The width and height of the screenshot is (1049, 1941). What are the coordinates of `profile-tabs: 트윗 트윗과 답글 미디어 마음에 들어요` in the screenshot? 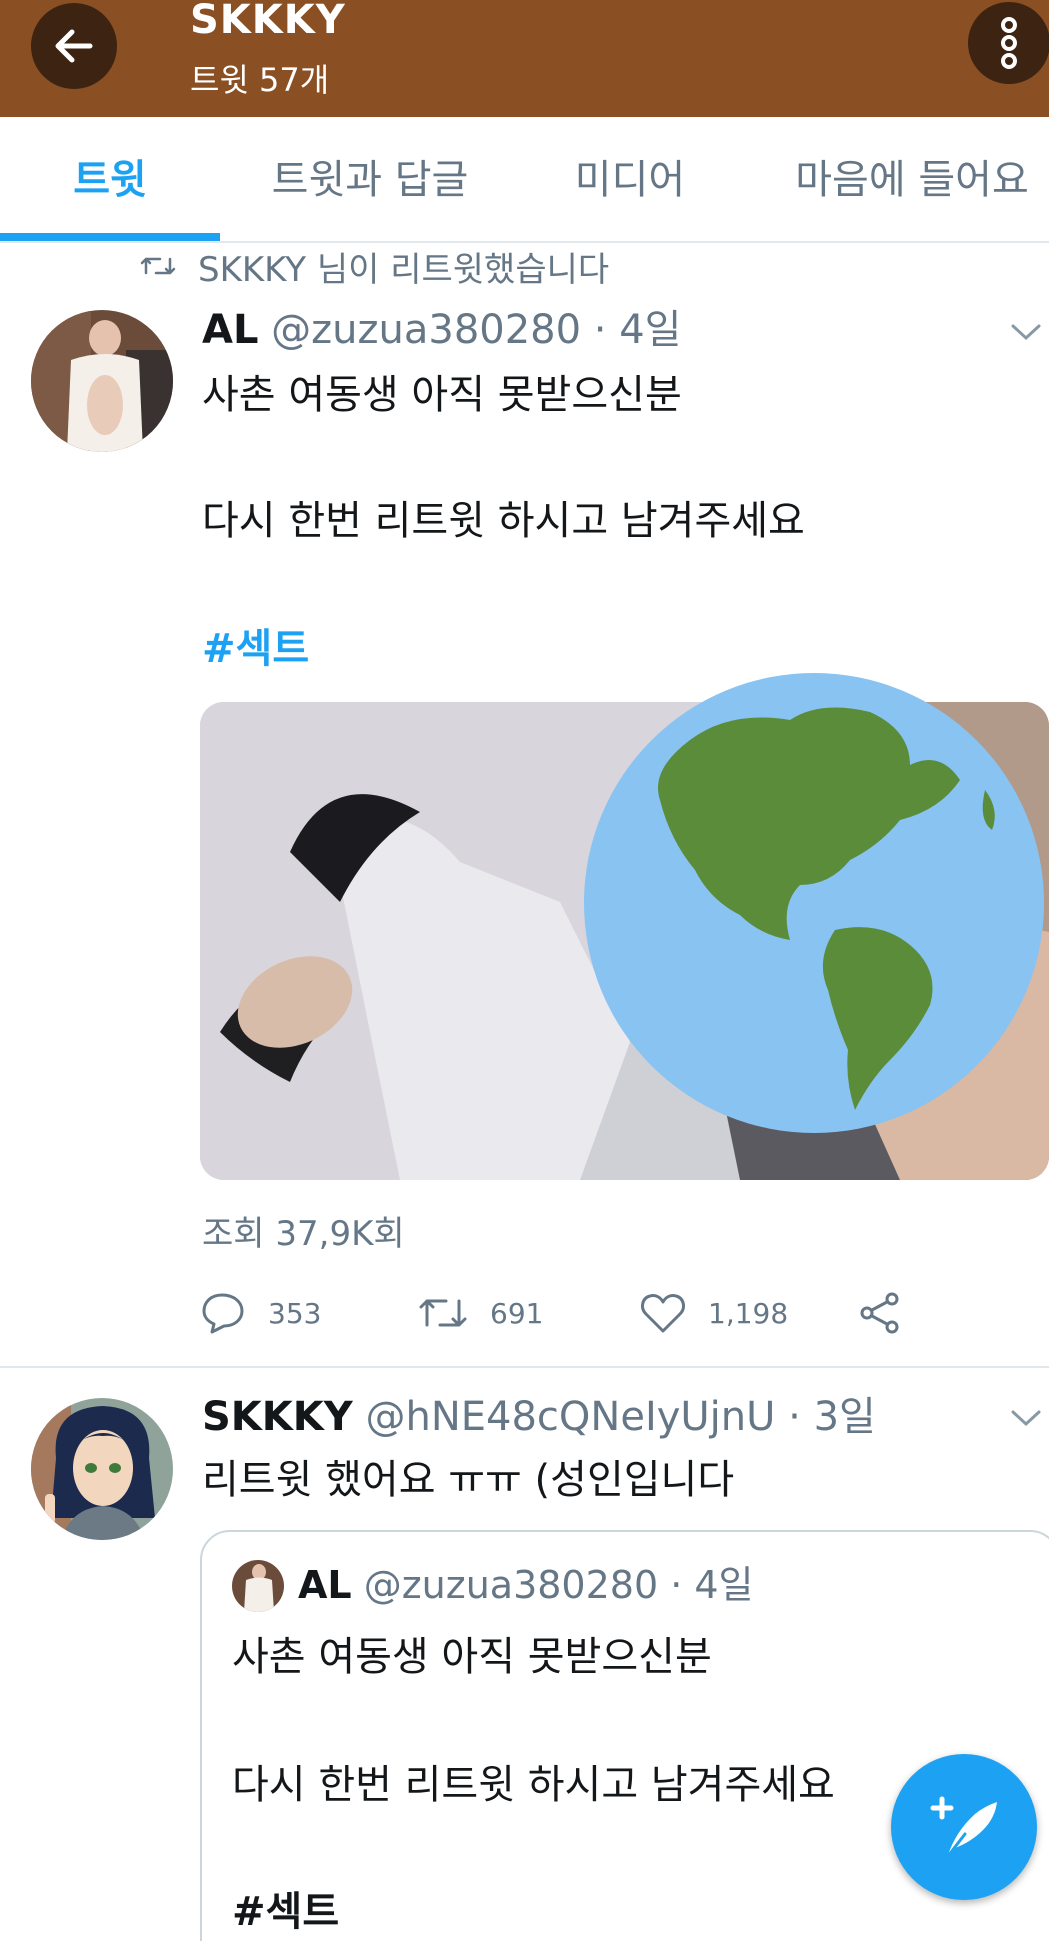 It's located at (524, 180).